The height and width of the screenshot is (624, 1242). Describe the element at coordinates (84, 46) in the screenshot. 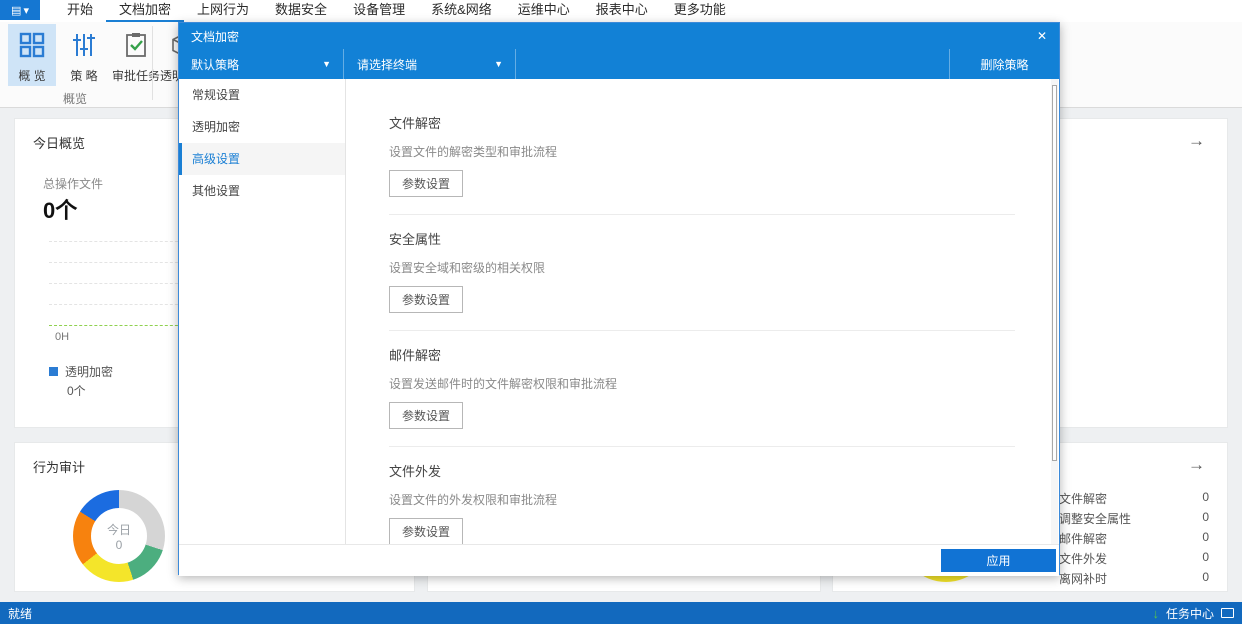

I see `sliders-icon` at that location.